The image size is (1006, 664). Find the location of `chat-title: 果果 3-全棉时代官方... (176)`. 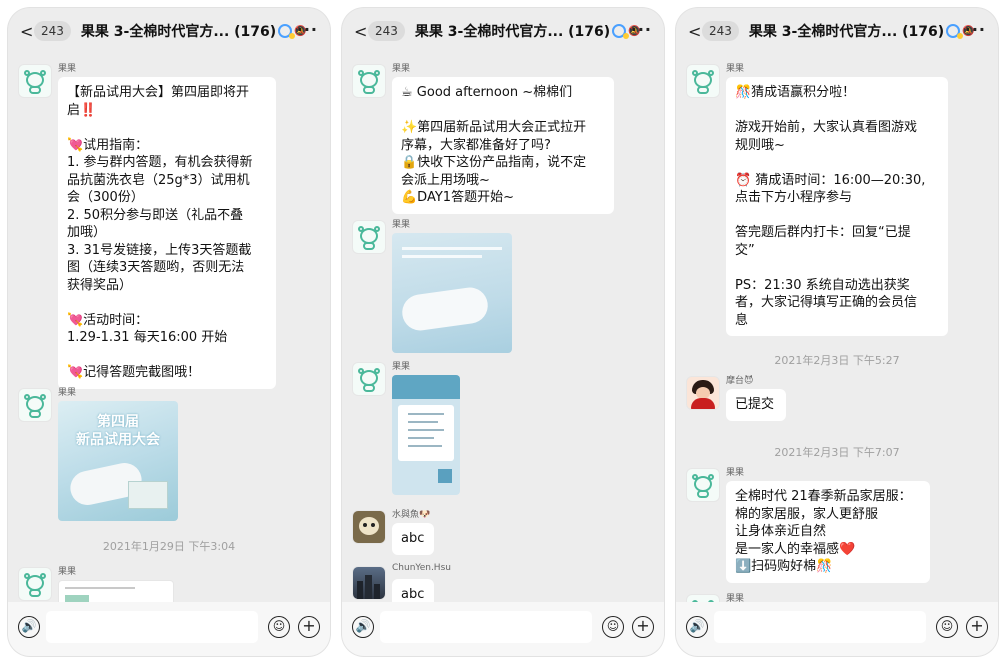

chat-title: 果果 3-全棉时代官方... (176) is located at coordinates (512, 32).